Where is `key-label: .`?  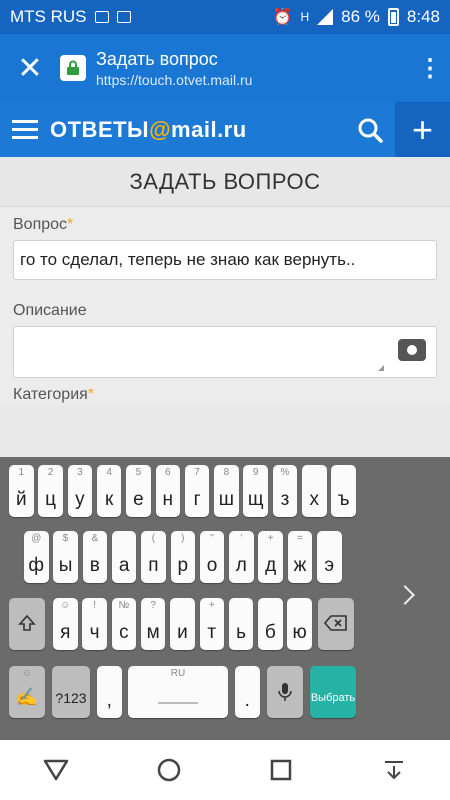 key-label: . is located at coordinates (247, 700).